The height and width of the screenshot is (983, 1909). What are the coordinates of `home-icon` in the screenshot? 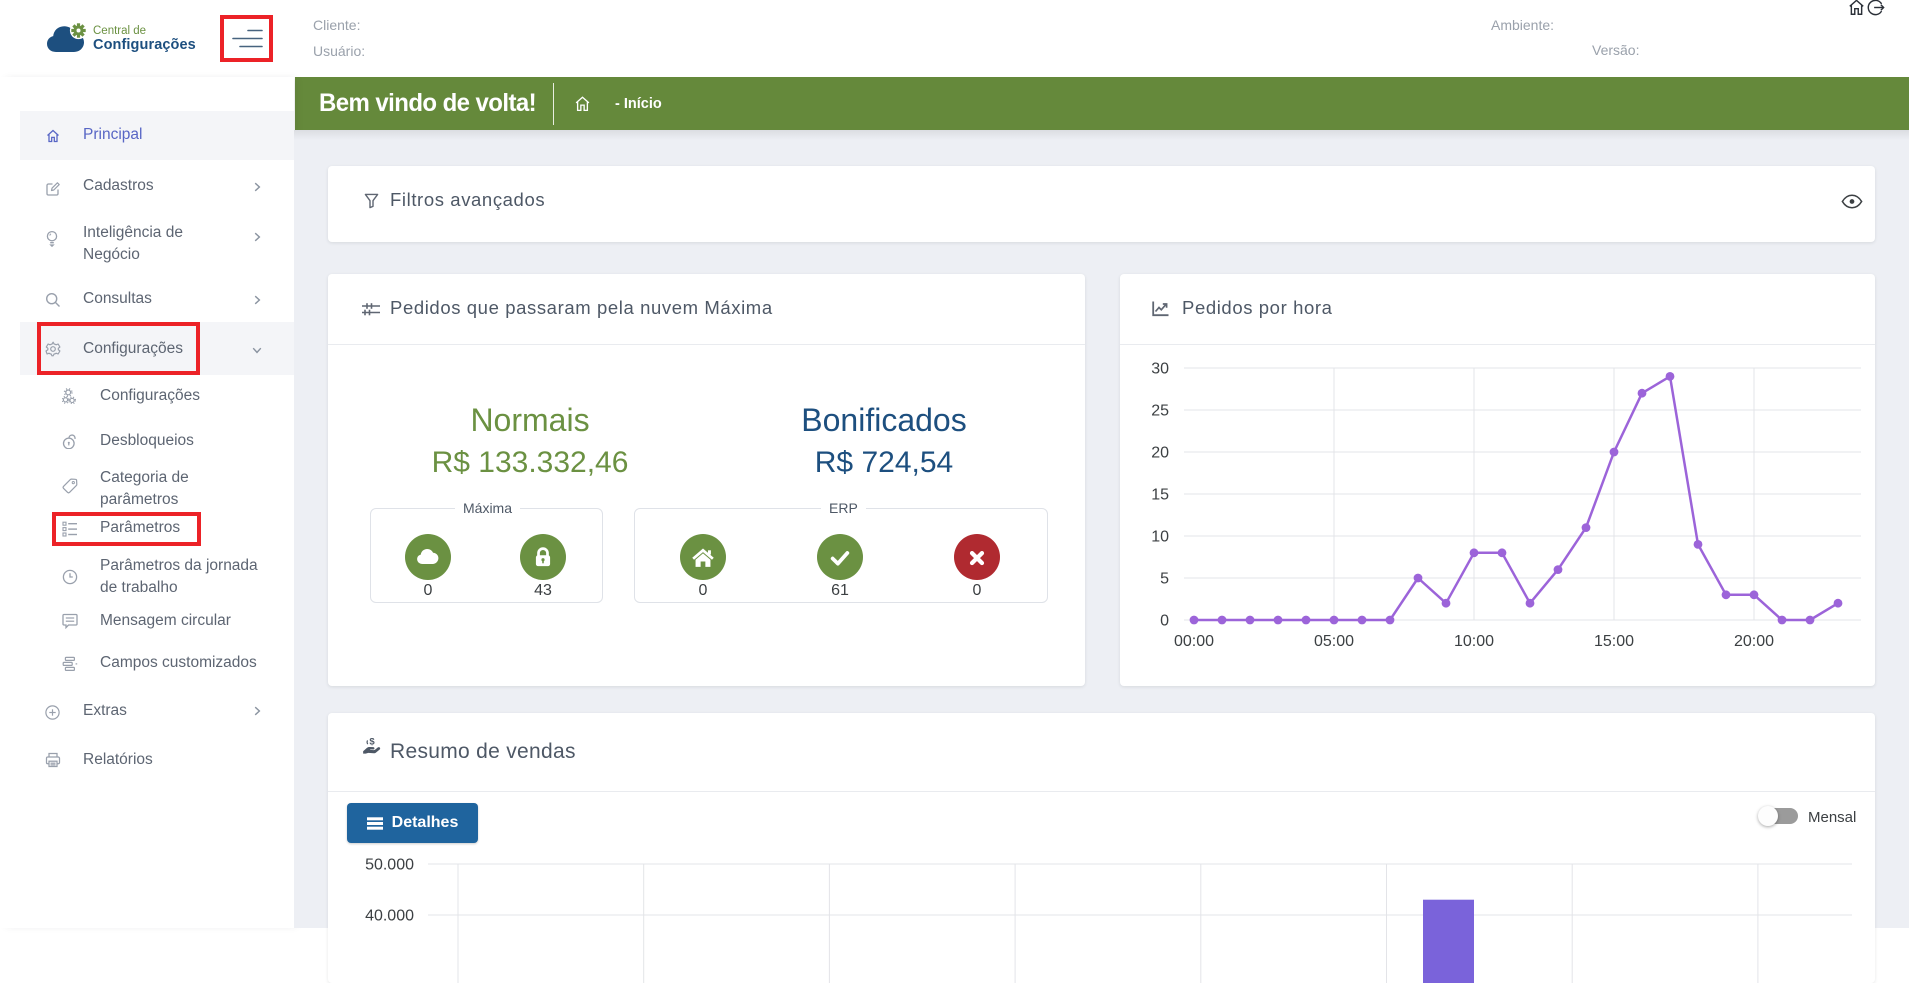 It's located at (703, 557).